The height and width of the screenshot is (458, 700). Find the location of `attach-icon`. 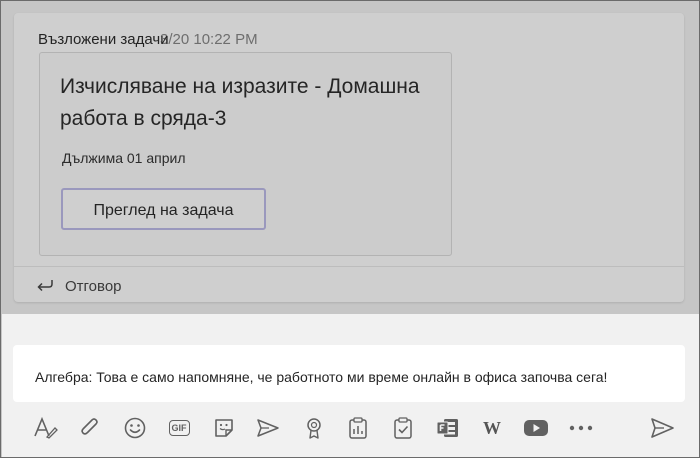

attach-icon is located at coordinates (90, 428).